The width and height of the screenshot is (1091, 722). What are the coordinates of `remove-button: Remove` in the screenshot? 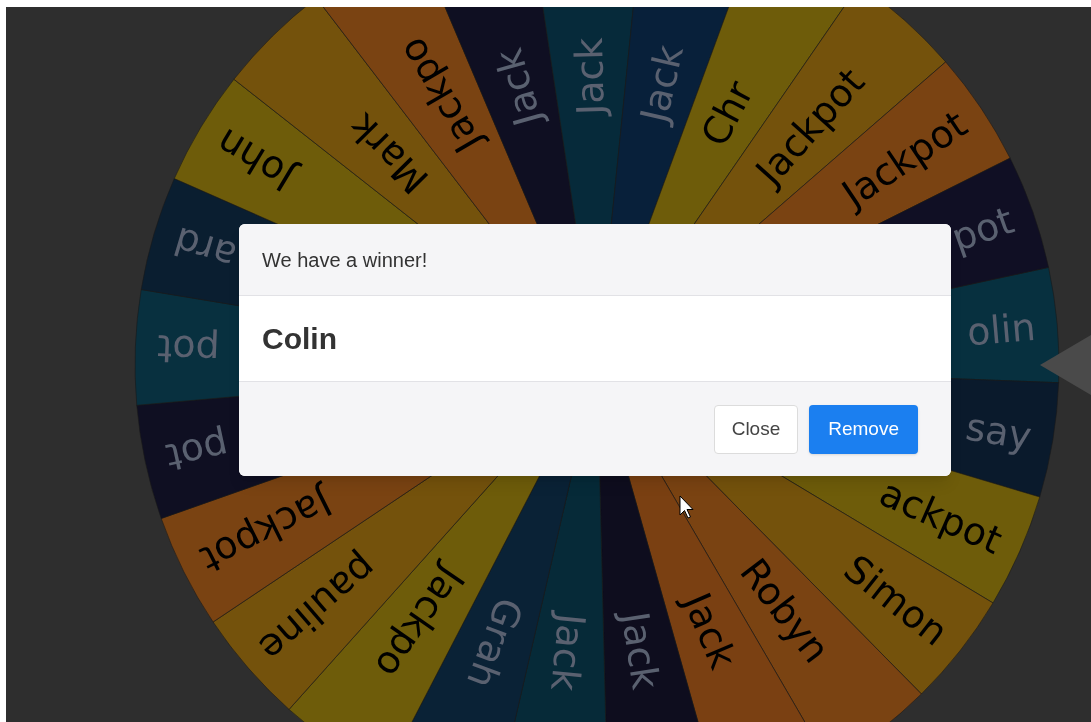 It's located at (863, 429).